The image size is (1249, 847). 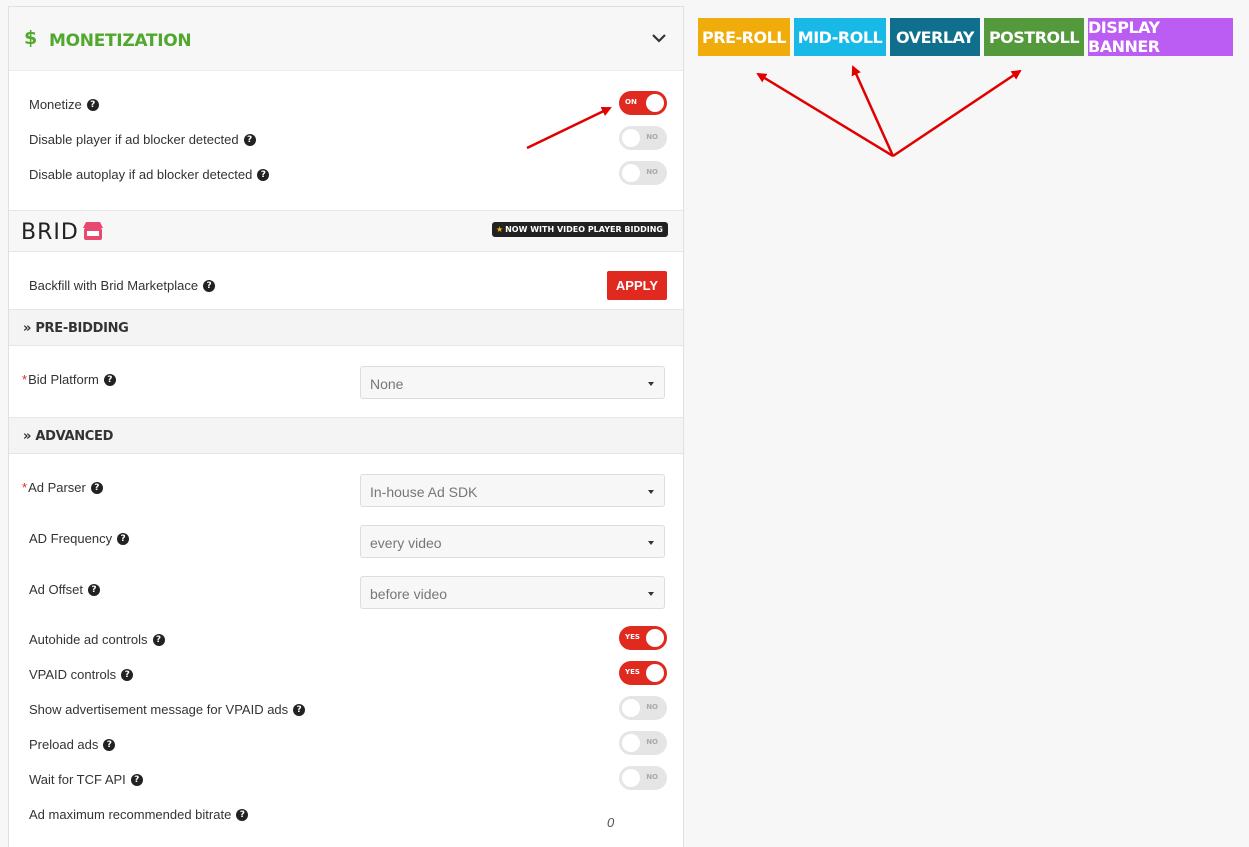 I want to click on autohide-toggle: YES, so click(x=643, y=638).